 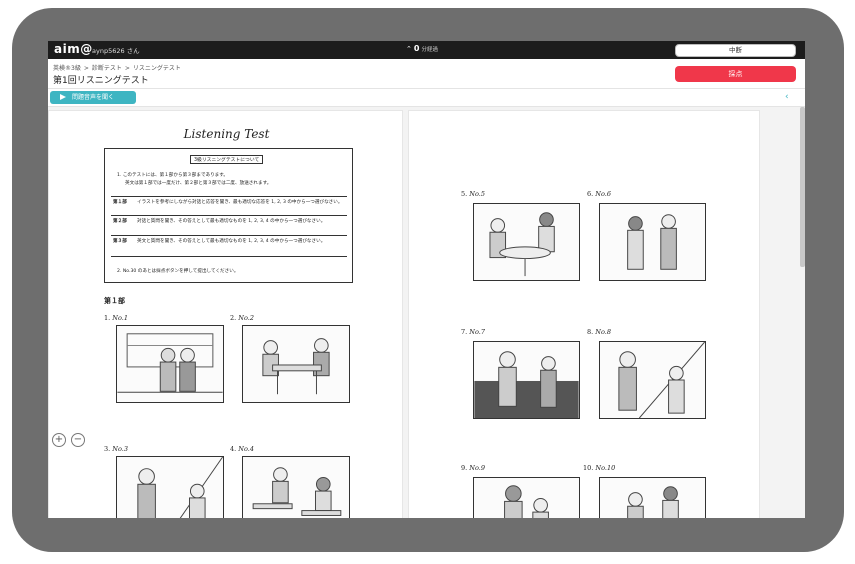 What do you see at coordinates (526, 501) in the screenshot?
I see `scene-desk-image` at bounding box center [526, 501].